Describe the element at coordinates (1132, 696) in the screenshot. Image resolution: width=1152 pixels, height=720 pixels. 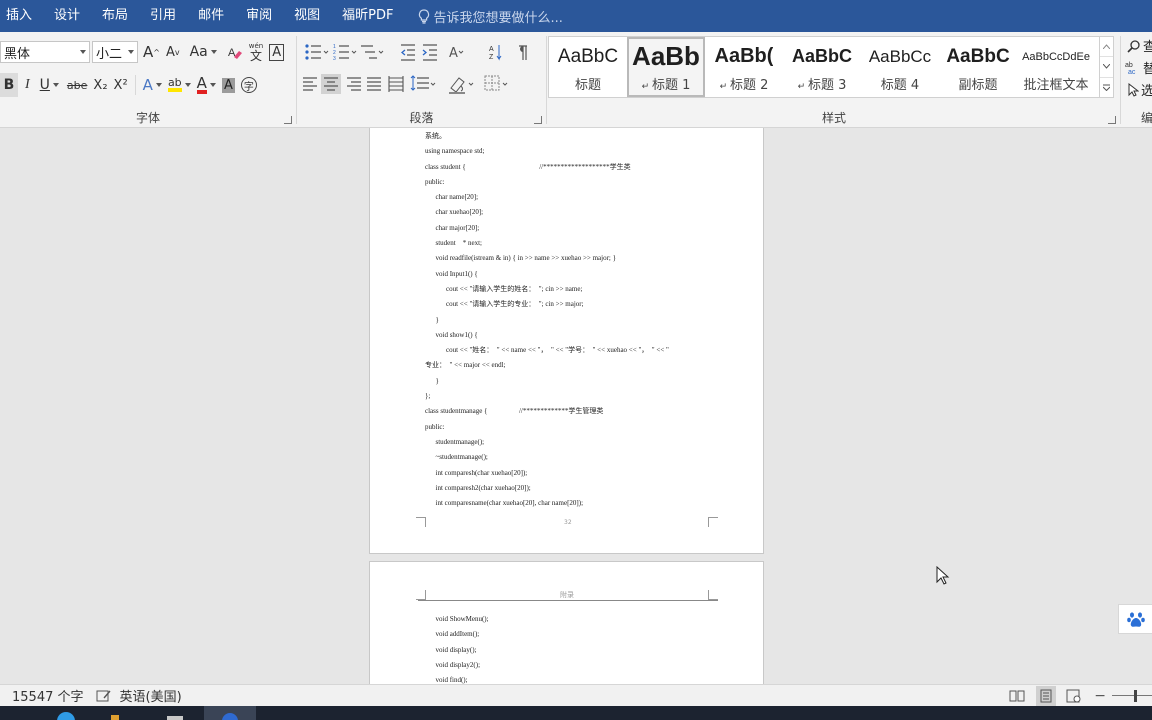
I see `zoom-slider` at that location.